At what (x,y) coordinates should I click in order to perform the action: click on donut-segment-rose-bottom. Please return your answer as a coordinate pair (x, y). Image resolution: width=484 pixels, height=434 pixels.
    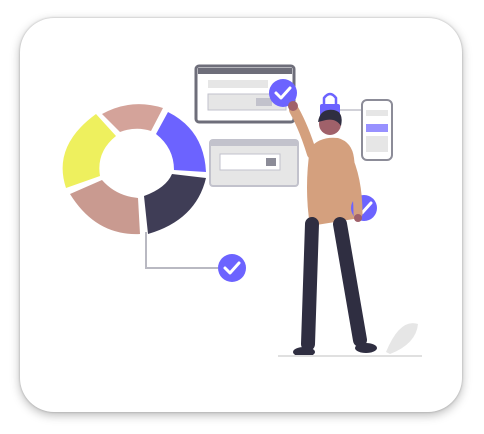
    Looking at the image, I should click on (105, 207).